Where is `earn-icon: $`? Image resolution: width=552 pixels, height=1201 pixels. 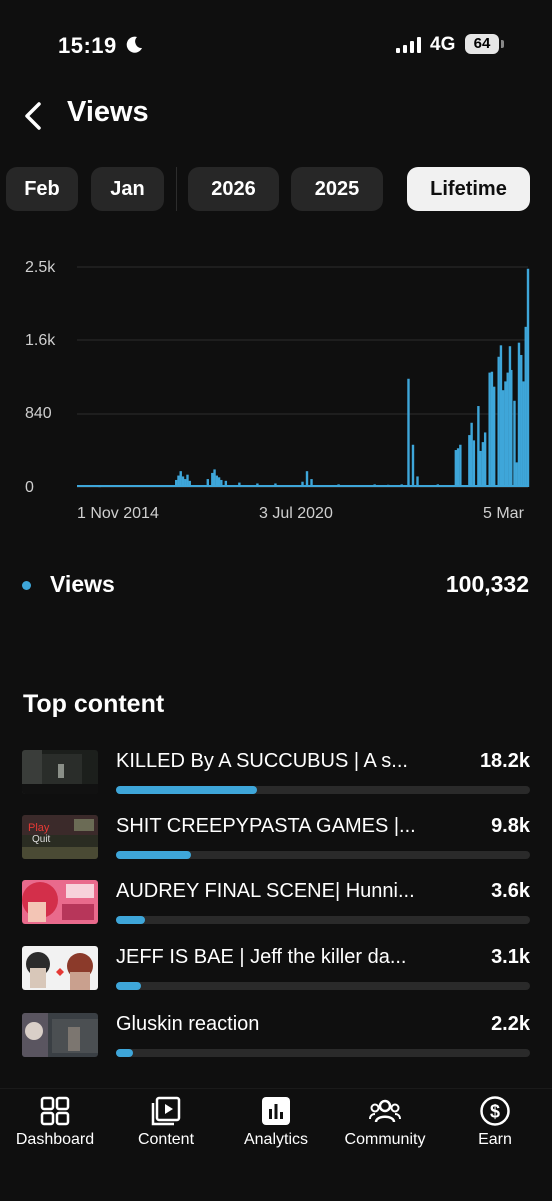
earn-icon: $ is located at coordinates (495, 1111).